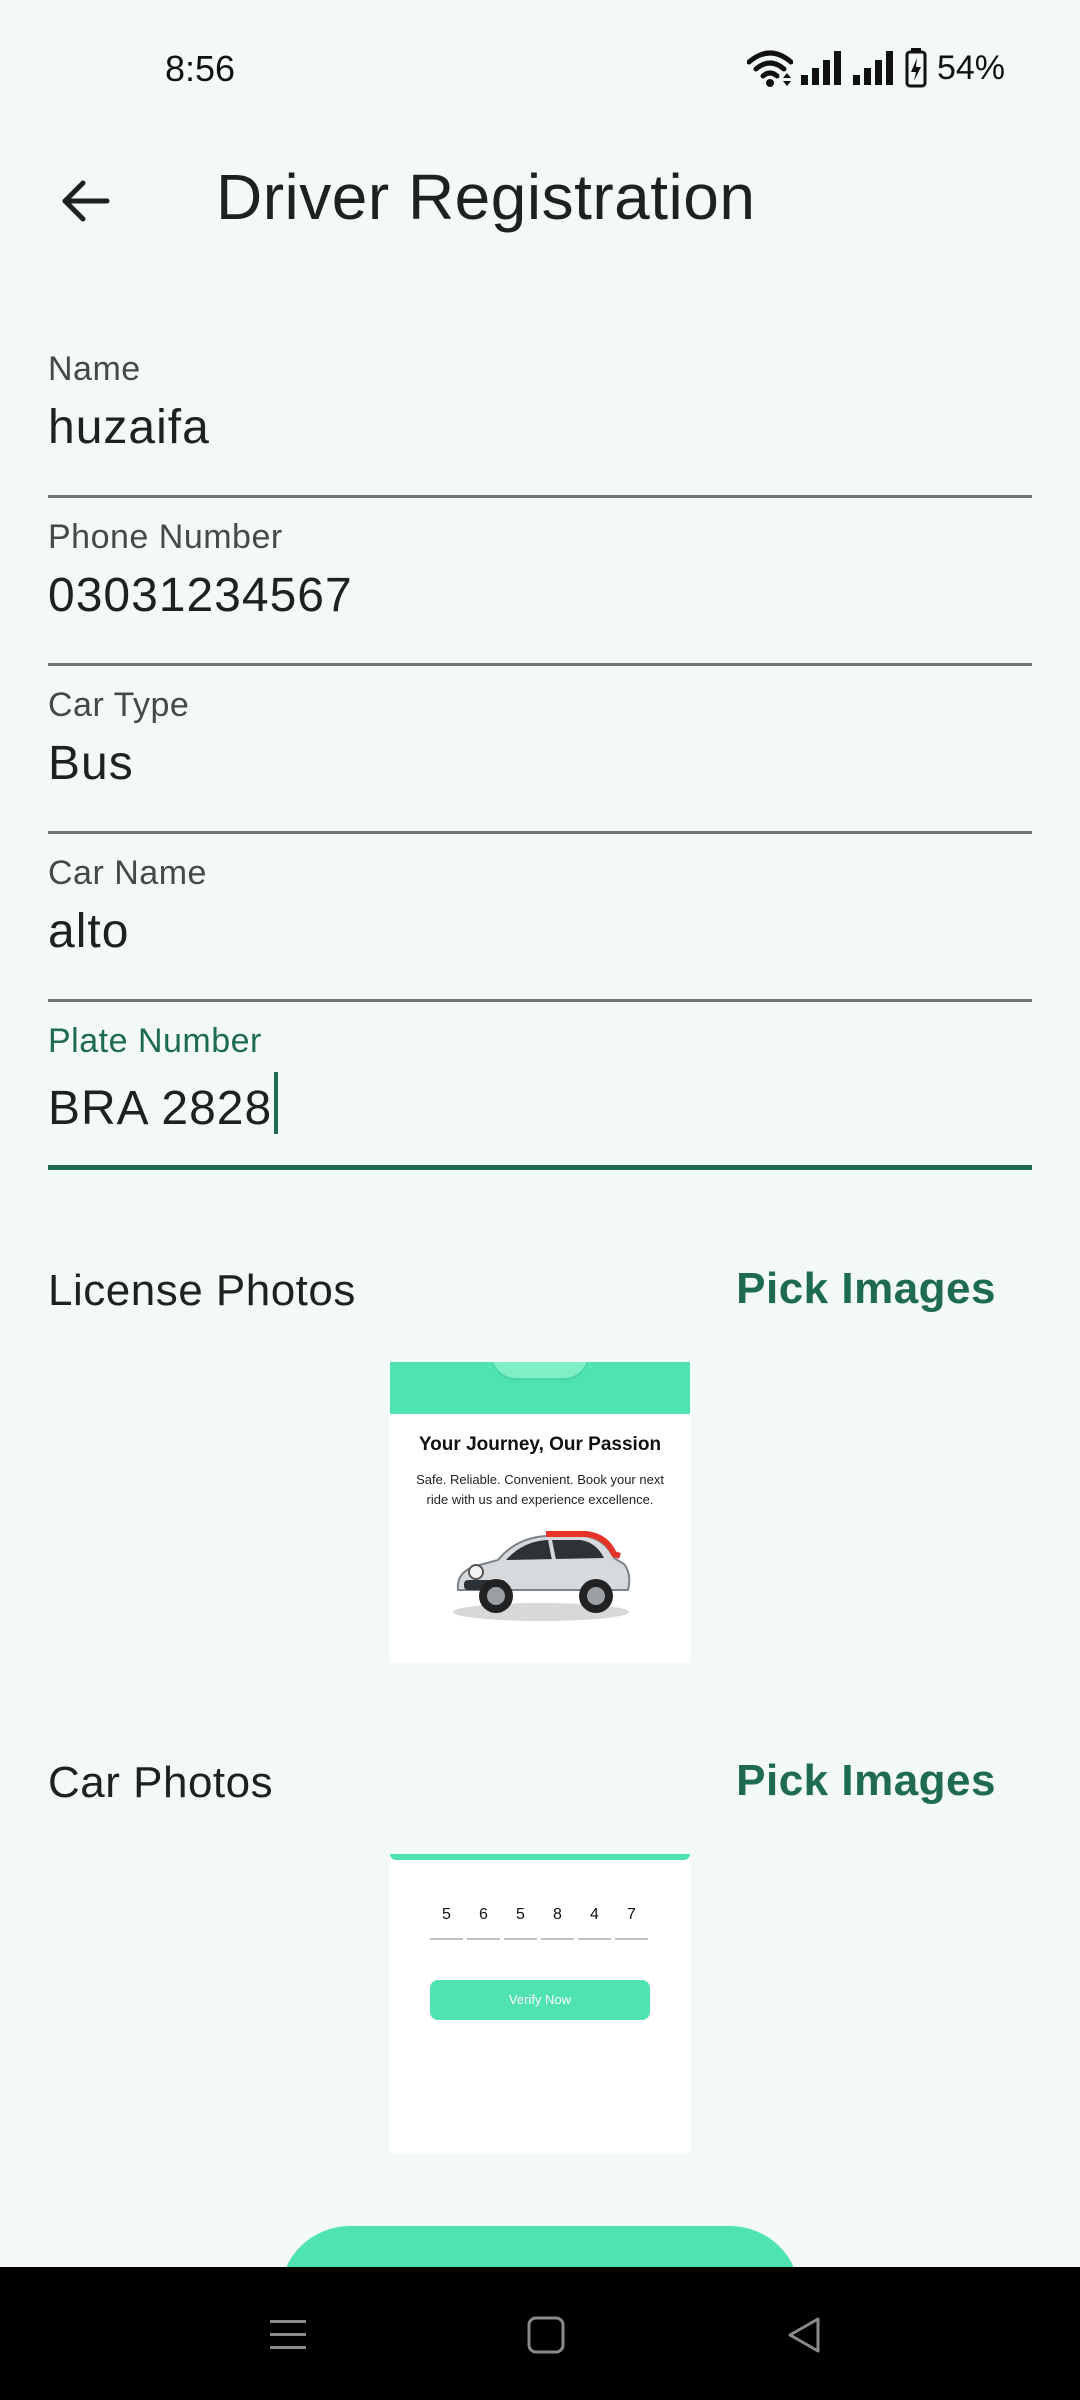 The width and height of the screenshot is (1080, 2400). What do you see at coordinates (119, 705) in the screenshot?
I see `car-type-label: Car Type` at bounding box center [119, 705].